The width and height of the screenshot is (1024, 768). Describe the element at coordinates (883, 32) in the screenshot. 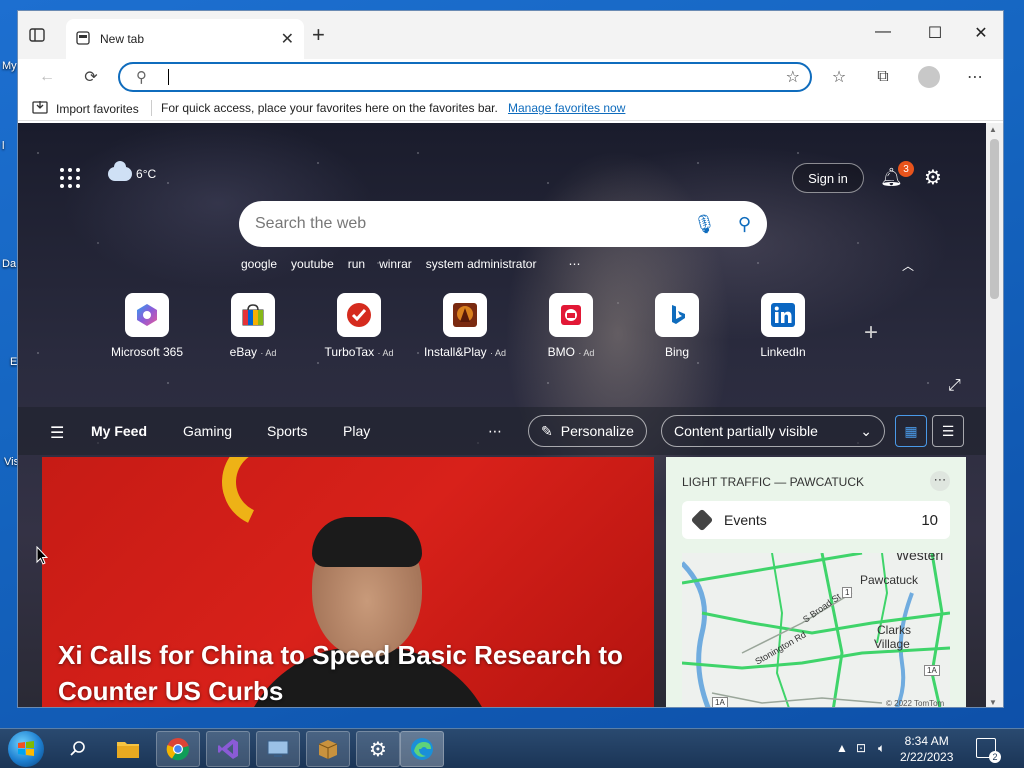

I see `minimize-button: —` at that location.